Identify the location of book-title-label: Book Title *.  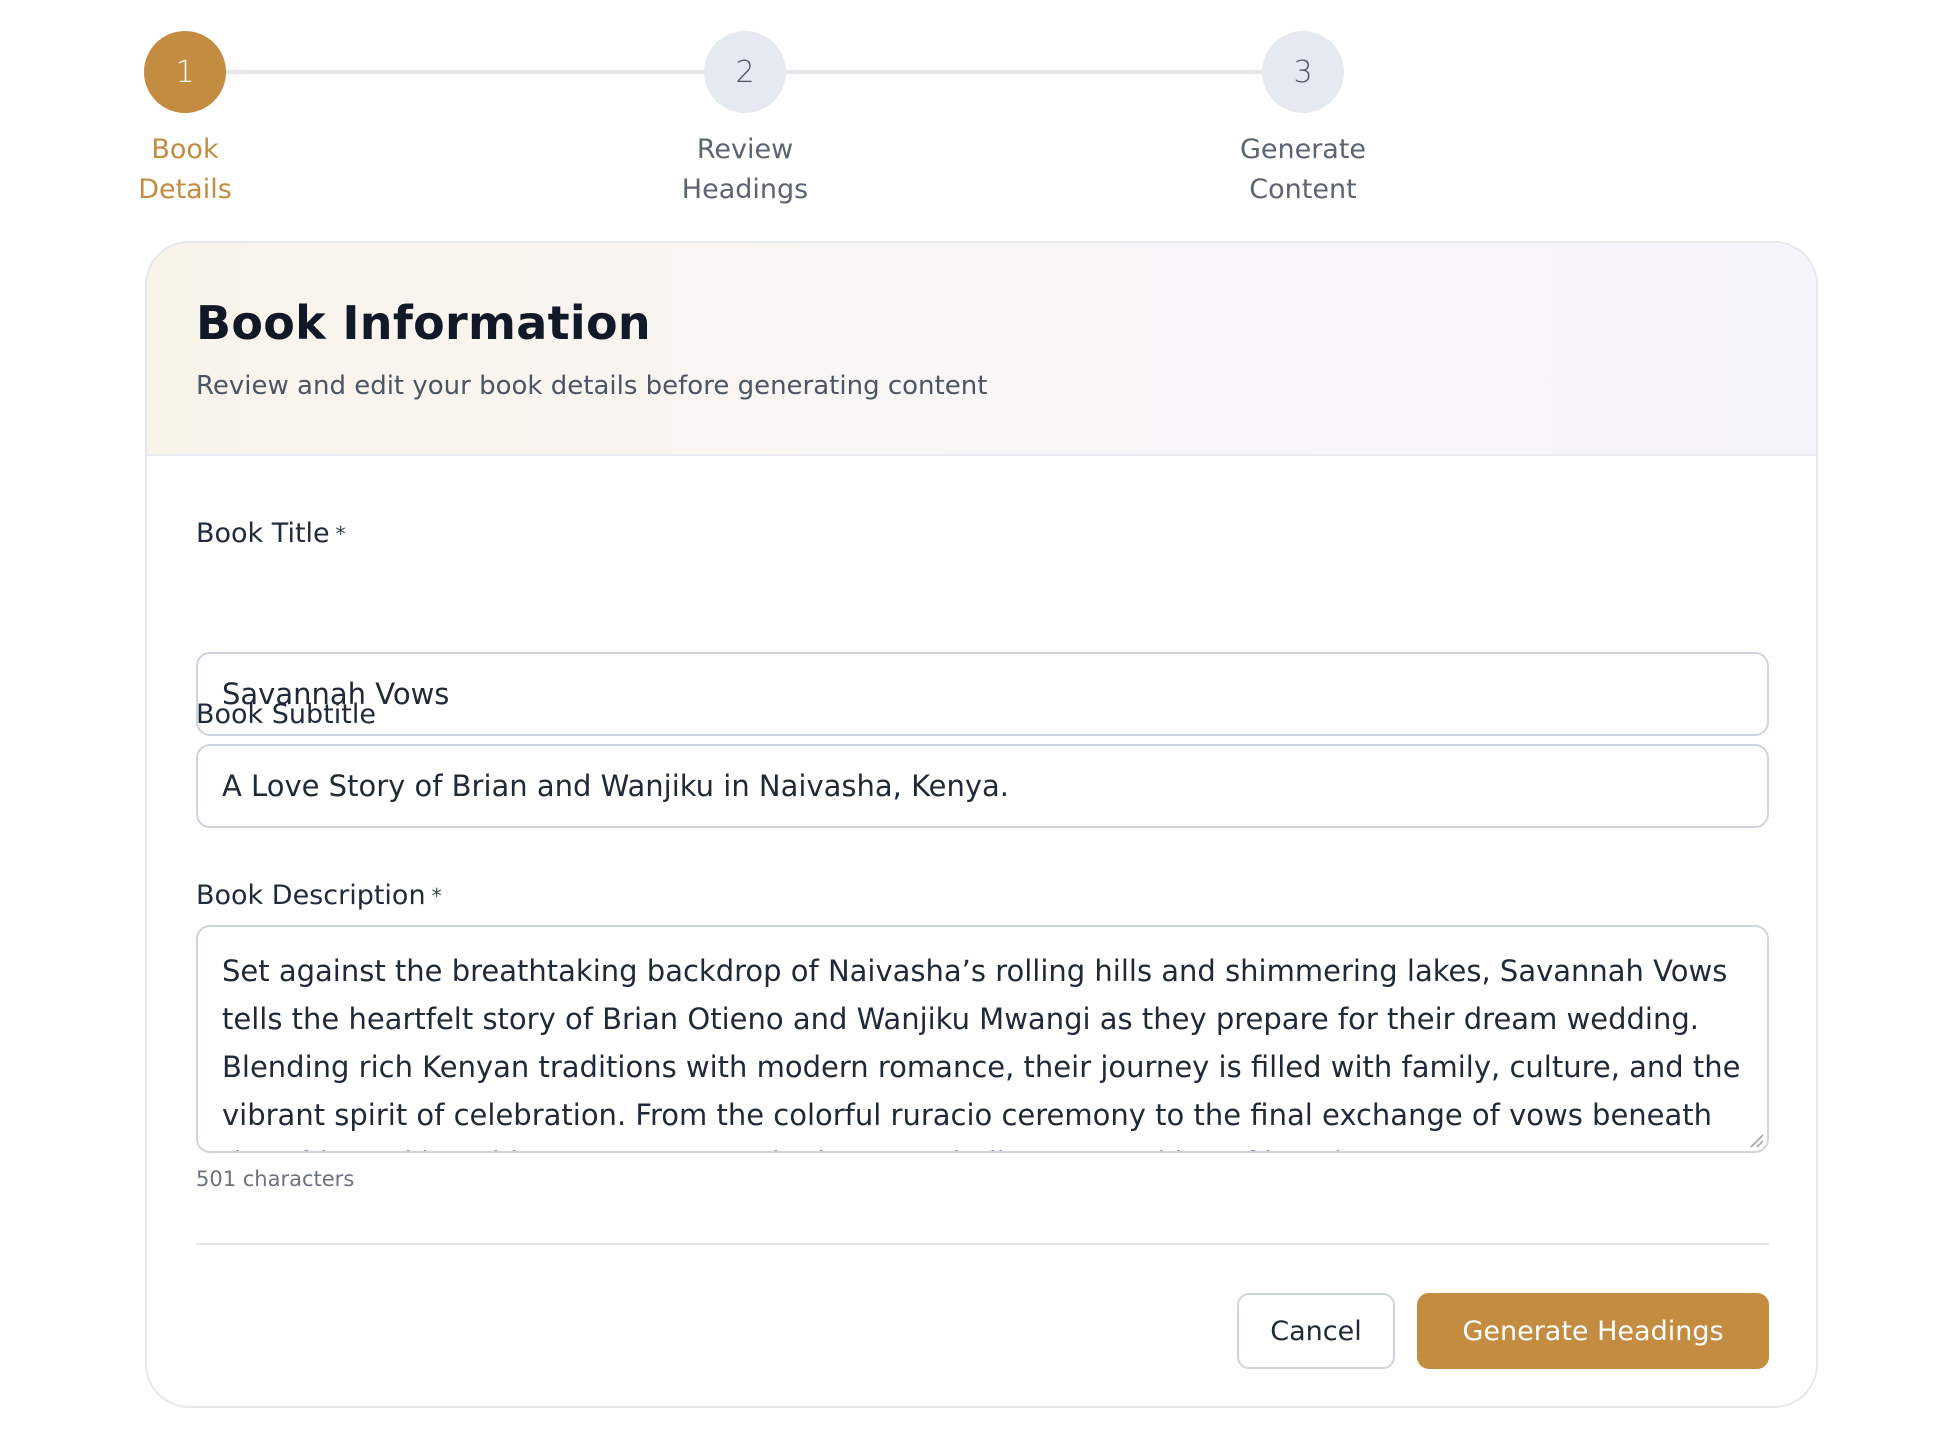
(271, 534).